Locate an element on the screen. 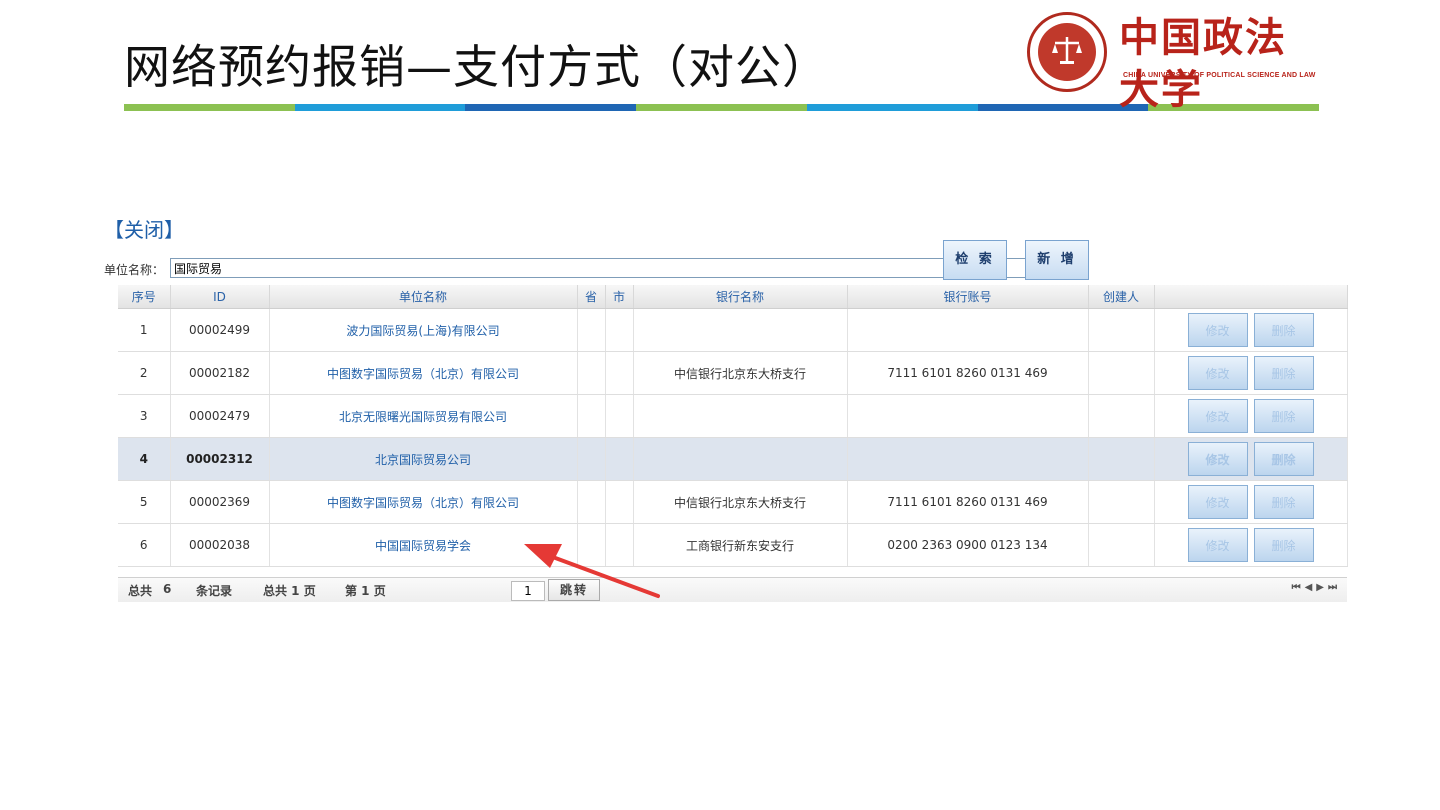 The image size is (1440, 810). table-row: 3 00002479 北京无限曙光国际贸易有限公司 修改 删除 is located at coordinates (733, 416).